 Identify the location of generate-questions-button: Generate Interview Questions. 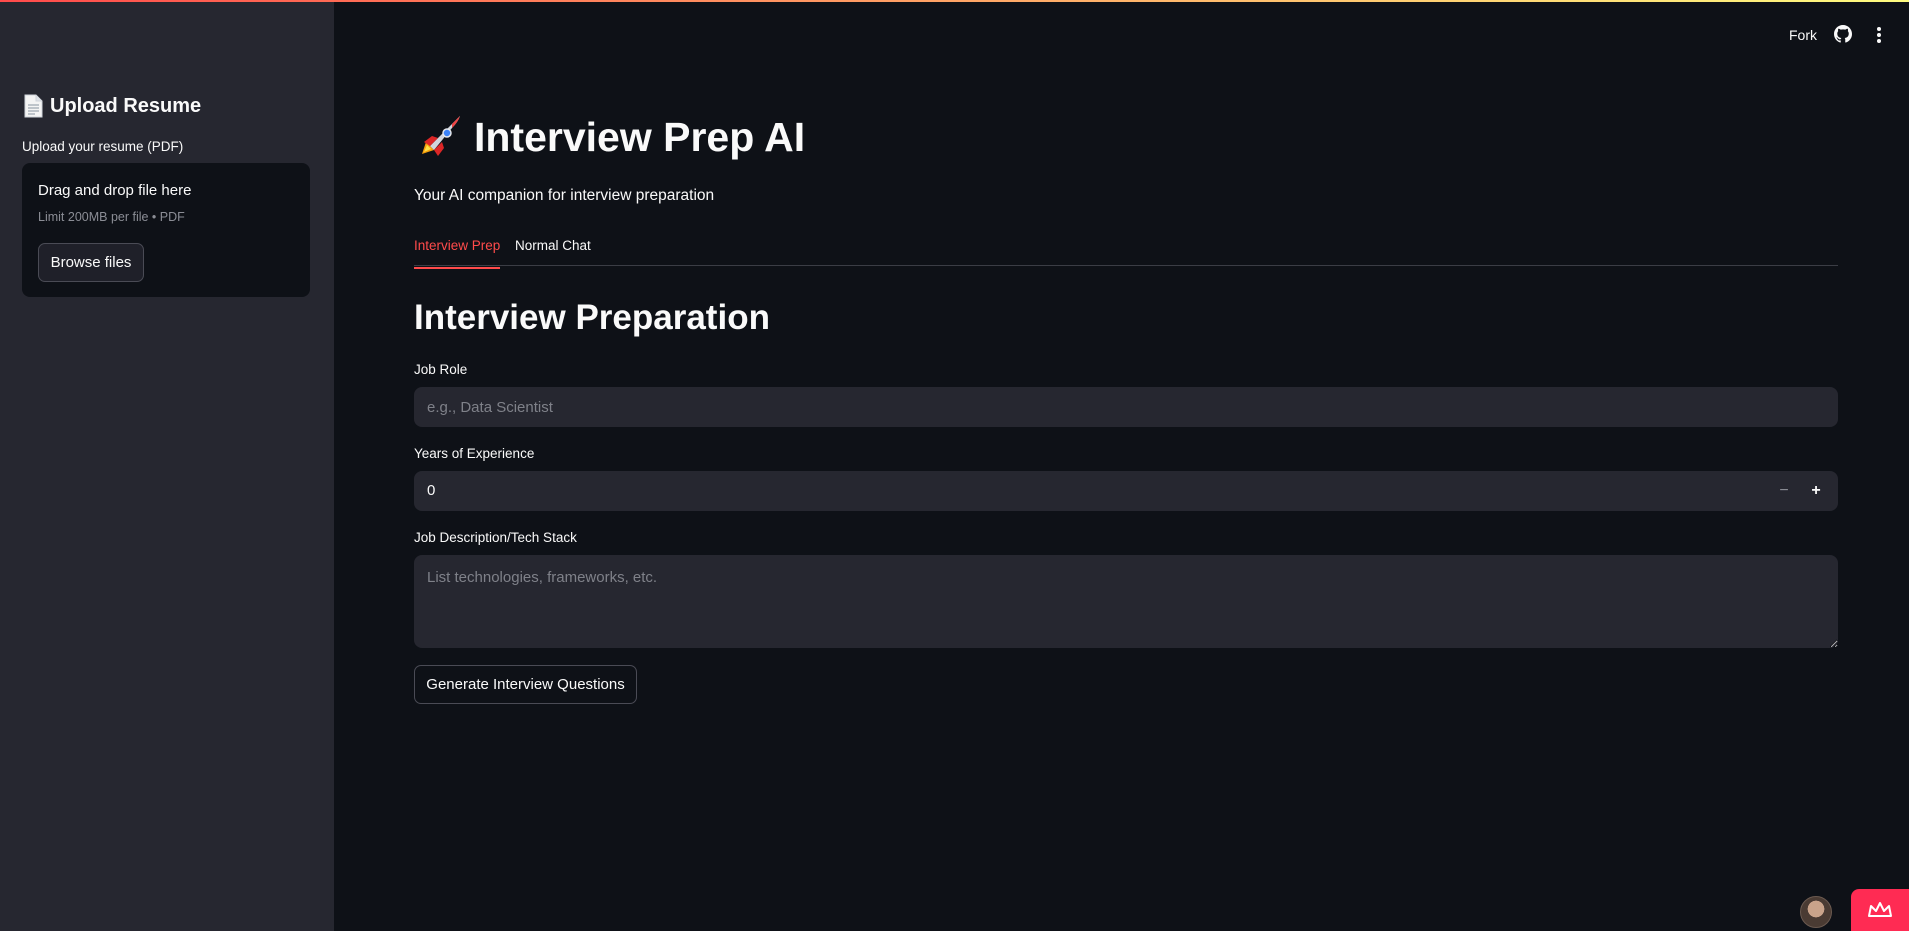
(525, 684).